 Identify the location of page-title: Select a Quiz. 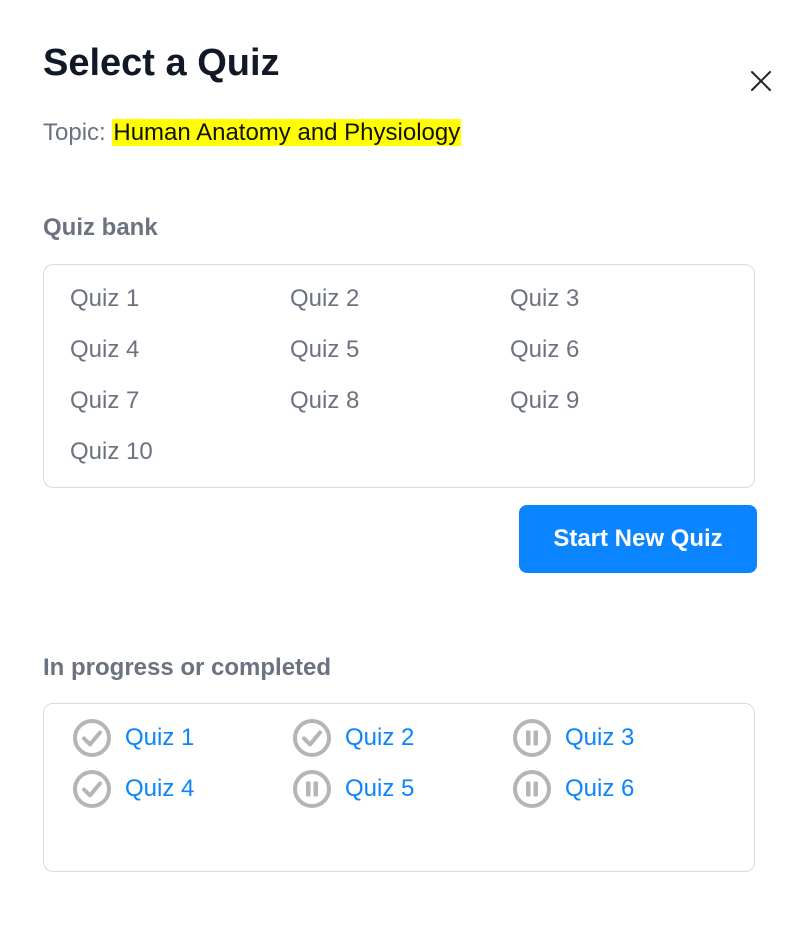
(161, 63).